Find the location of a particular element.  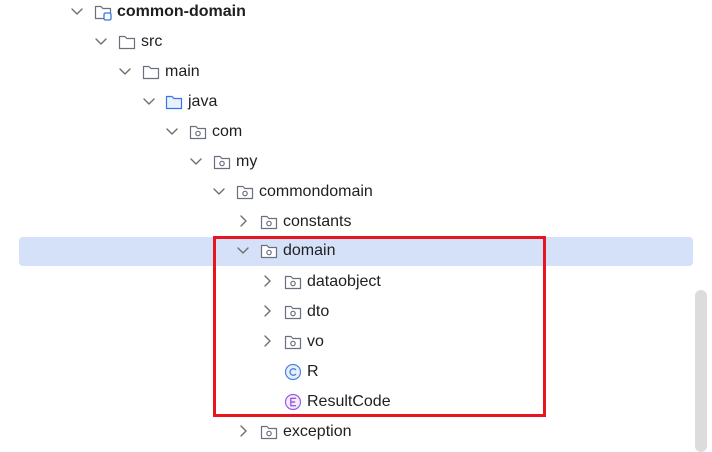

tree-node-java: java is located at coordinates (350, 102).